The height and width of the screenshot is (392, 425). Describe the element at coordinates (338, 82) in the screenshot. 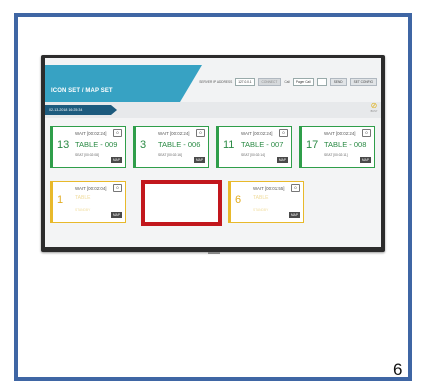

I see `send-button: SEND` at that location.